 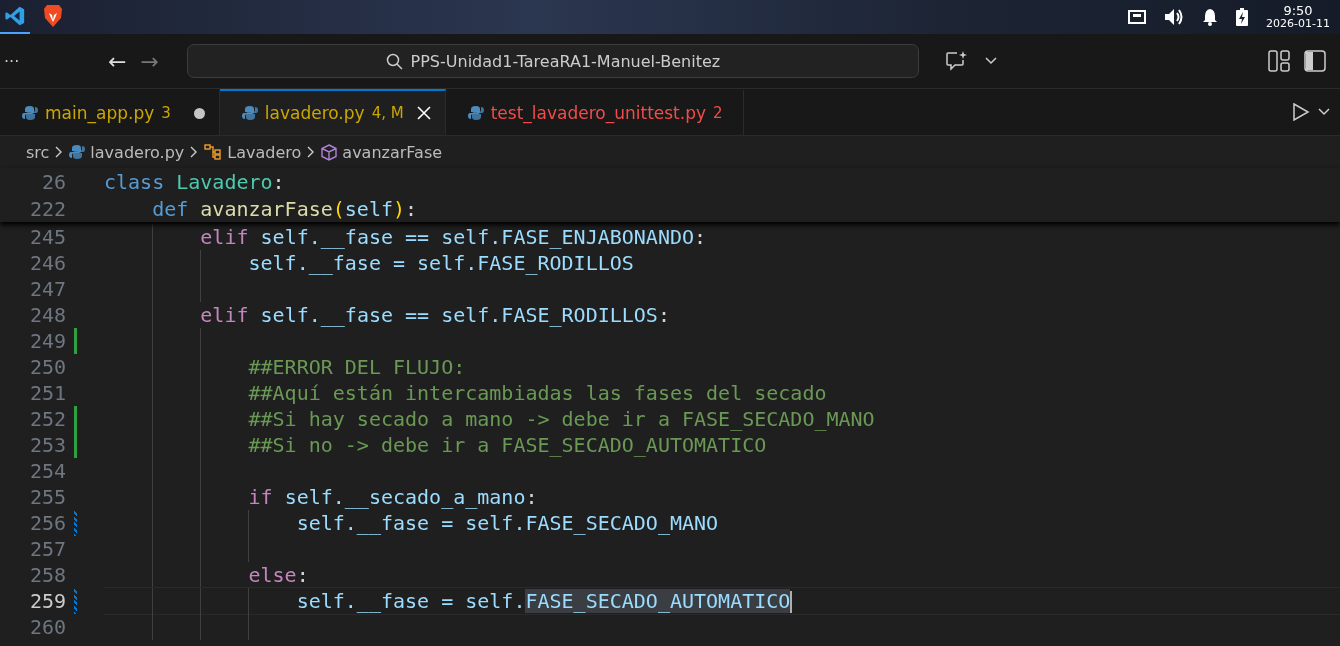 I want to click on text-cursor, so click(x=791, y=602).